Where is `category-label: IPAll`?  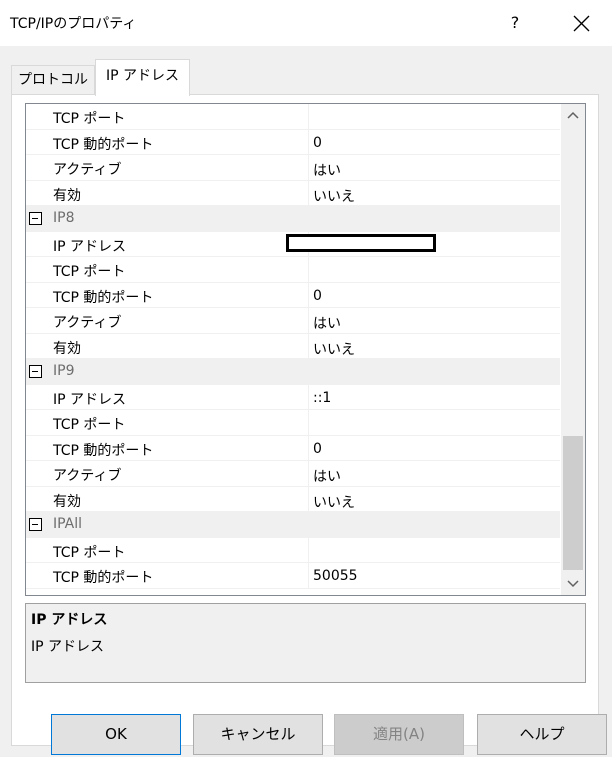 category-label: IPAll is located at coordinates (68, 524).